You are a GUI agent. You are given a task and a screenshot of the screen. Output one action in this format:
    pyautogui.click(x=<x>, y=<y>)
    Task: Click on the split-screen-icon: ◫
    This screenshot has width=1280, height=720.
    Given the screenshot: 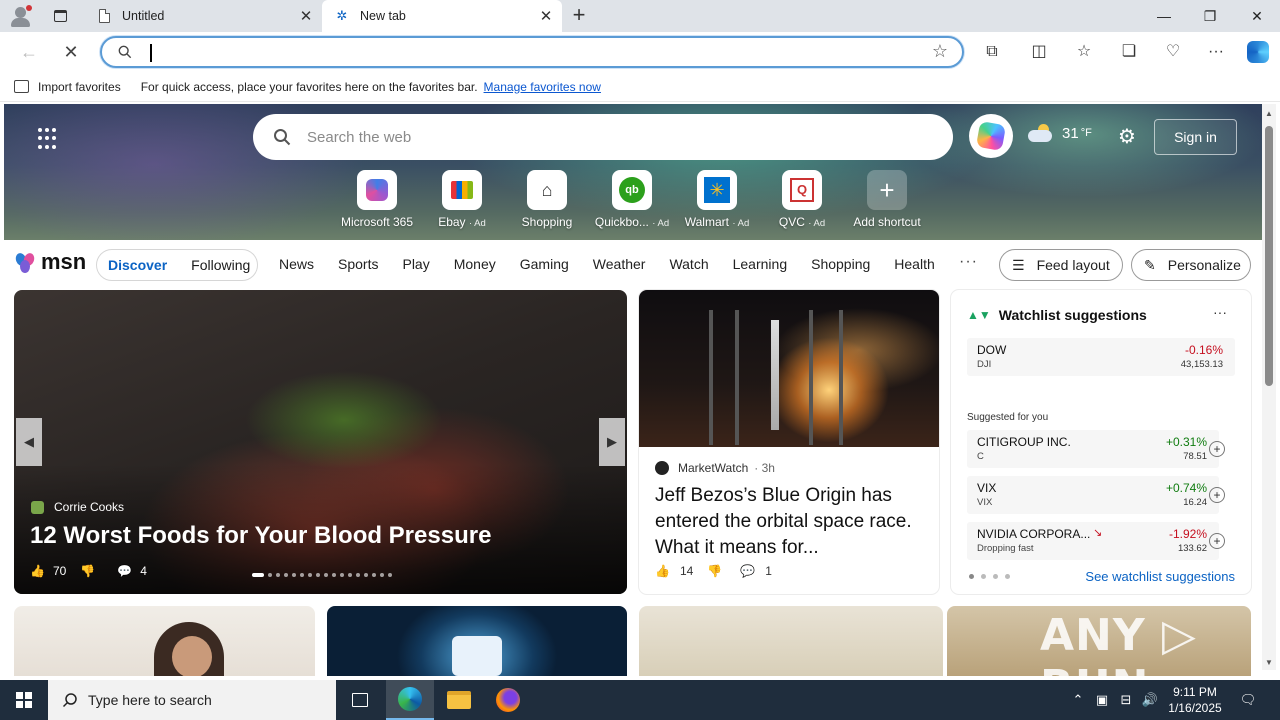 What is the action you would take?
    pyautogui.click(x=1039, y=52)
    